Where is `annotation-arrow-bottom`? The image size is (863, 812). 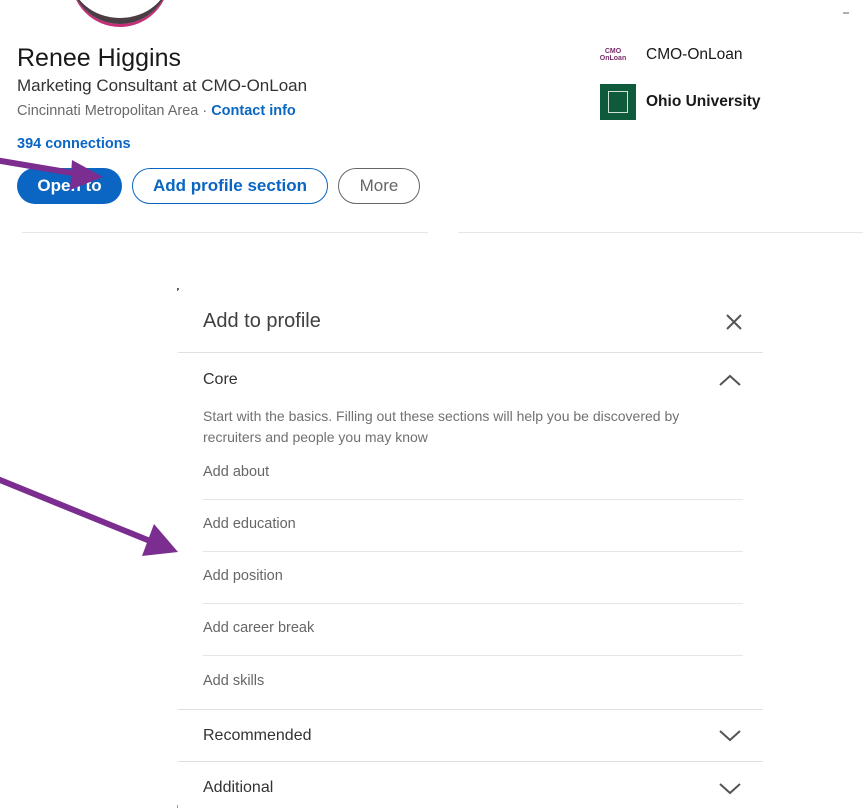 annotation-arrow-bottom is located at coordinates (89, 516).